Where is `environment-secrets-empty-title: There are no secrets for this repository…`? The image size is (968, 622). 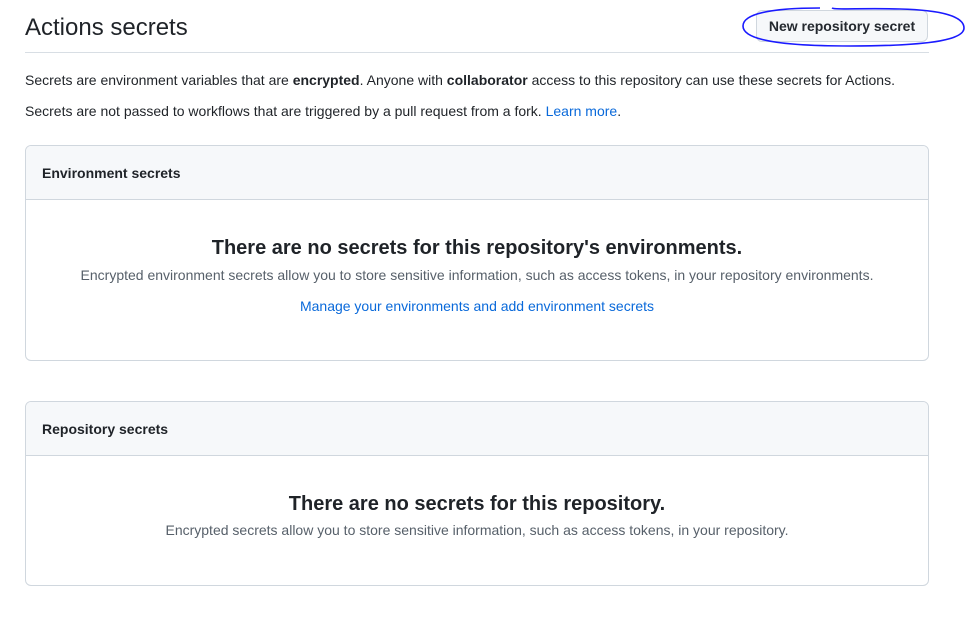 environment-secrets-empty-title: There are no secrets for this repository… is located at coordinates (477, 248).